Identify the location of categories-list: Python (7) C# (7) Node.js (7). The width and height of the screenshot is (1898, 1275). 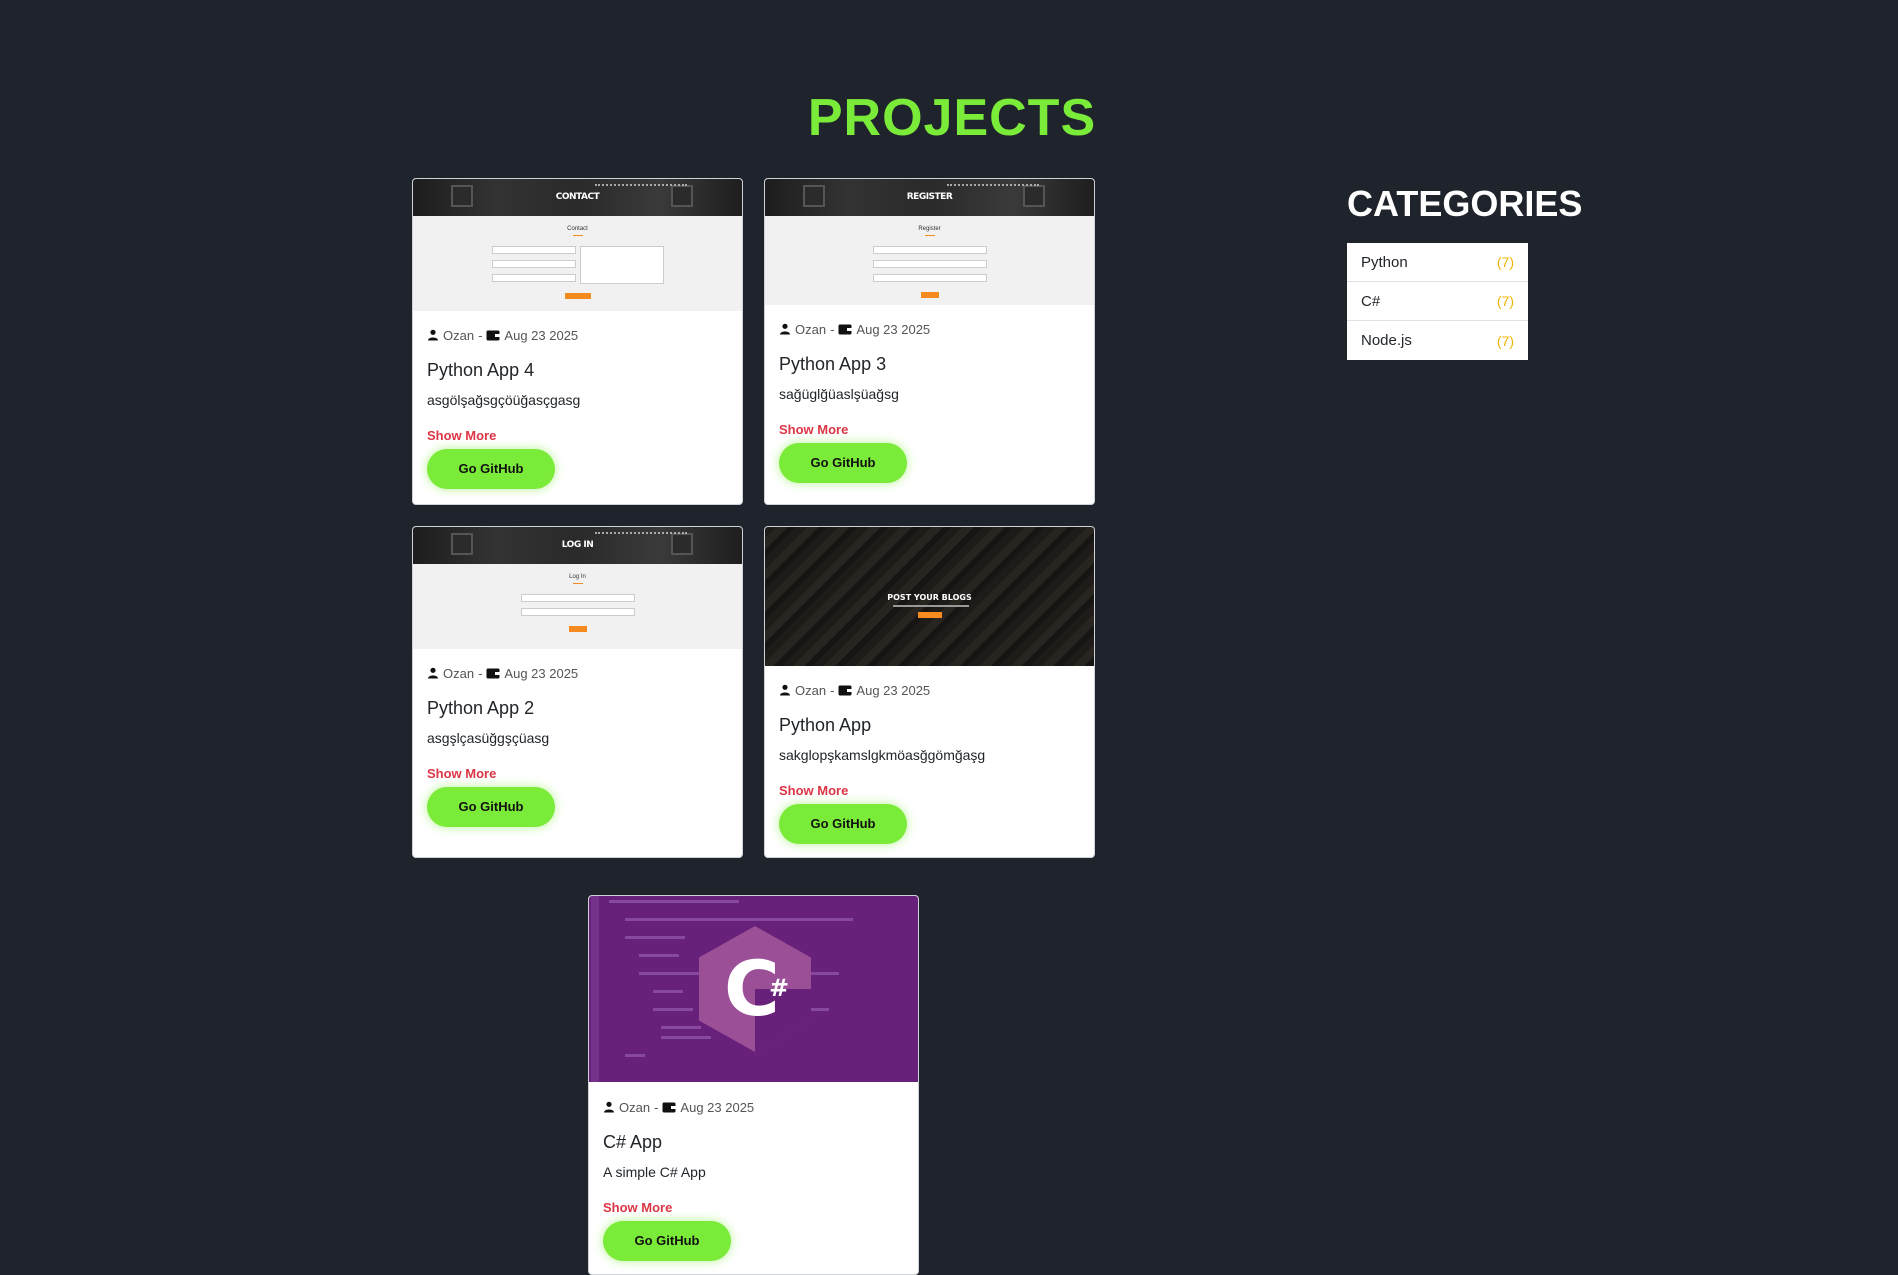
(1437, 301).